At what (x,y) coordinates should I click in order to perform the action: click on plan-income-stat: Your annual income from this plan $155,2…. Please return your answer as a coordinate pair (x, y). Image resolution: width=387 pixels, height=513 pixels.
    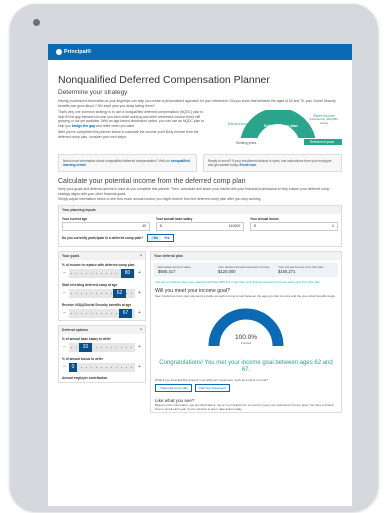
    Looking at the image, I should click on (306, 270).